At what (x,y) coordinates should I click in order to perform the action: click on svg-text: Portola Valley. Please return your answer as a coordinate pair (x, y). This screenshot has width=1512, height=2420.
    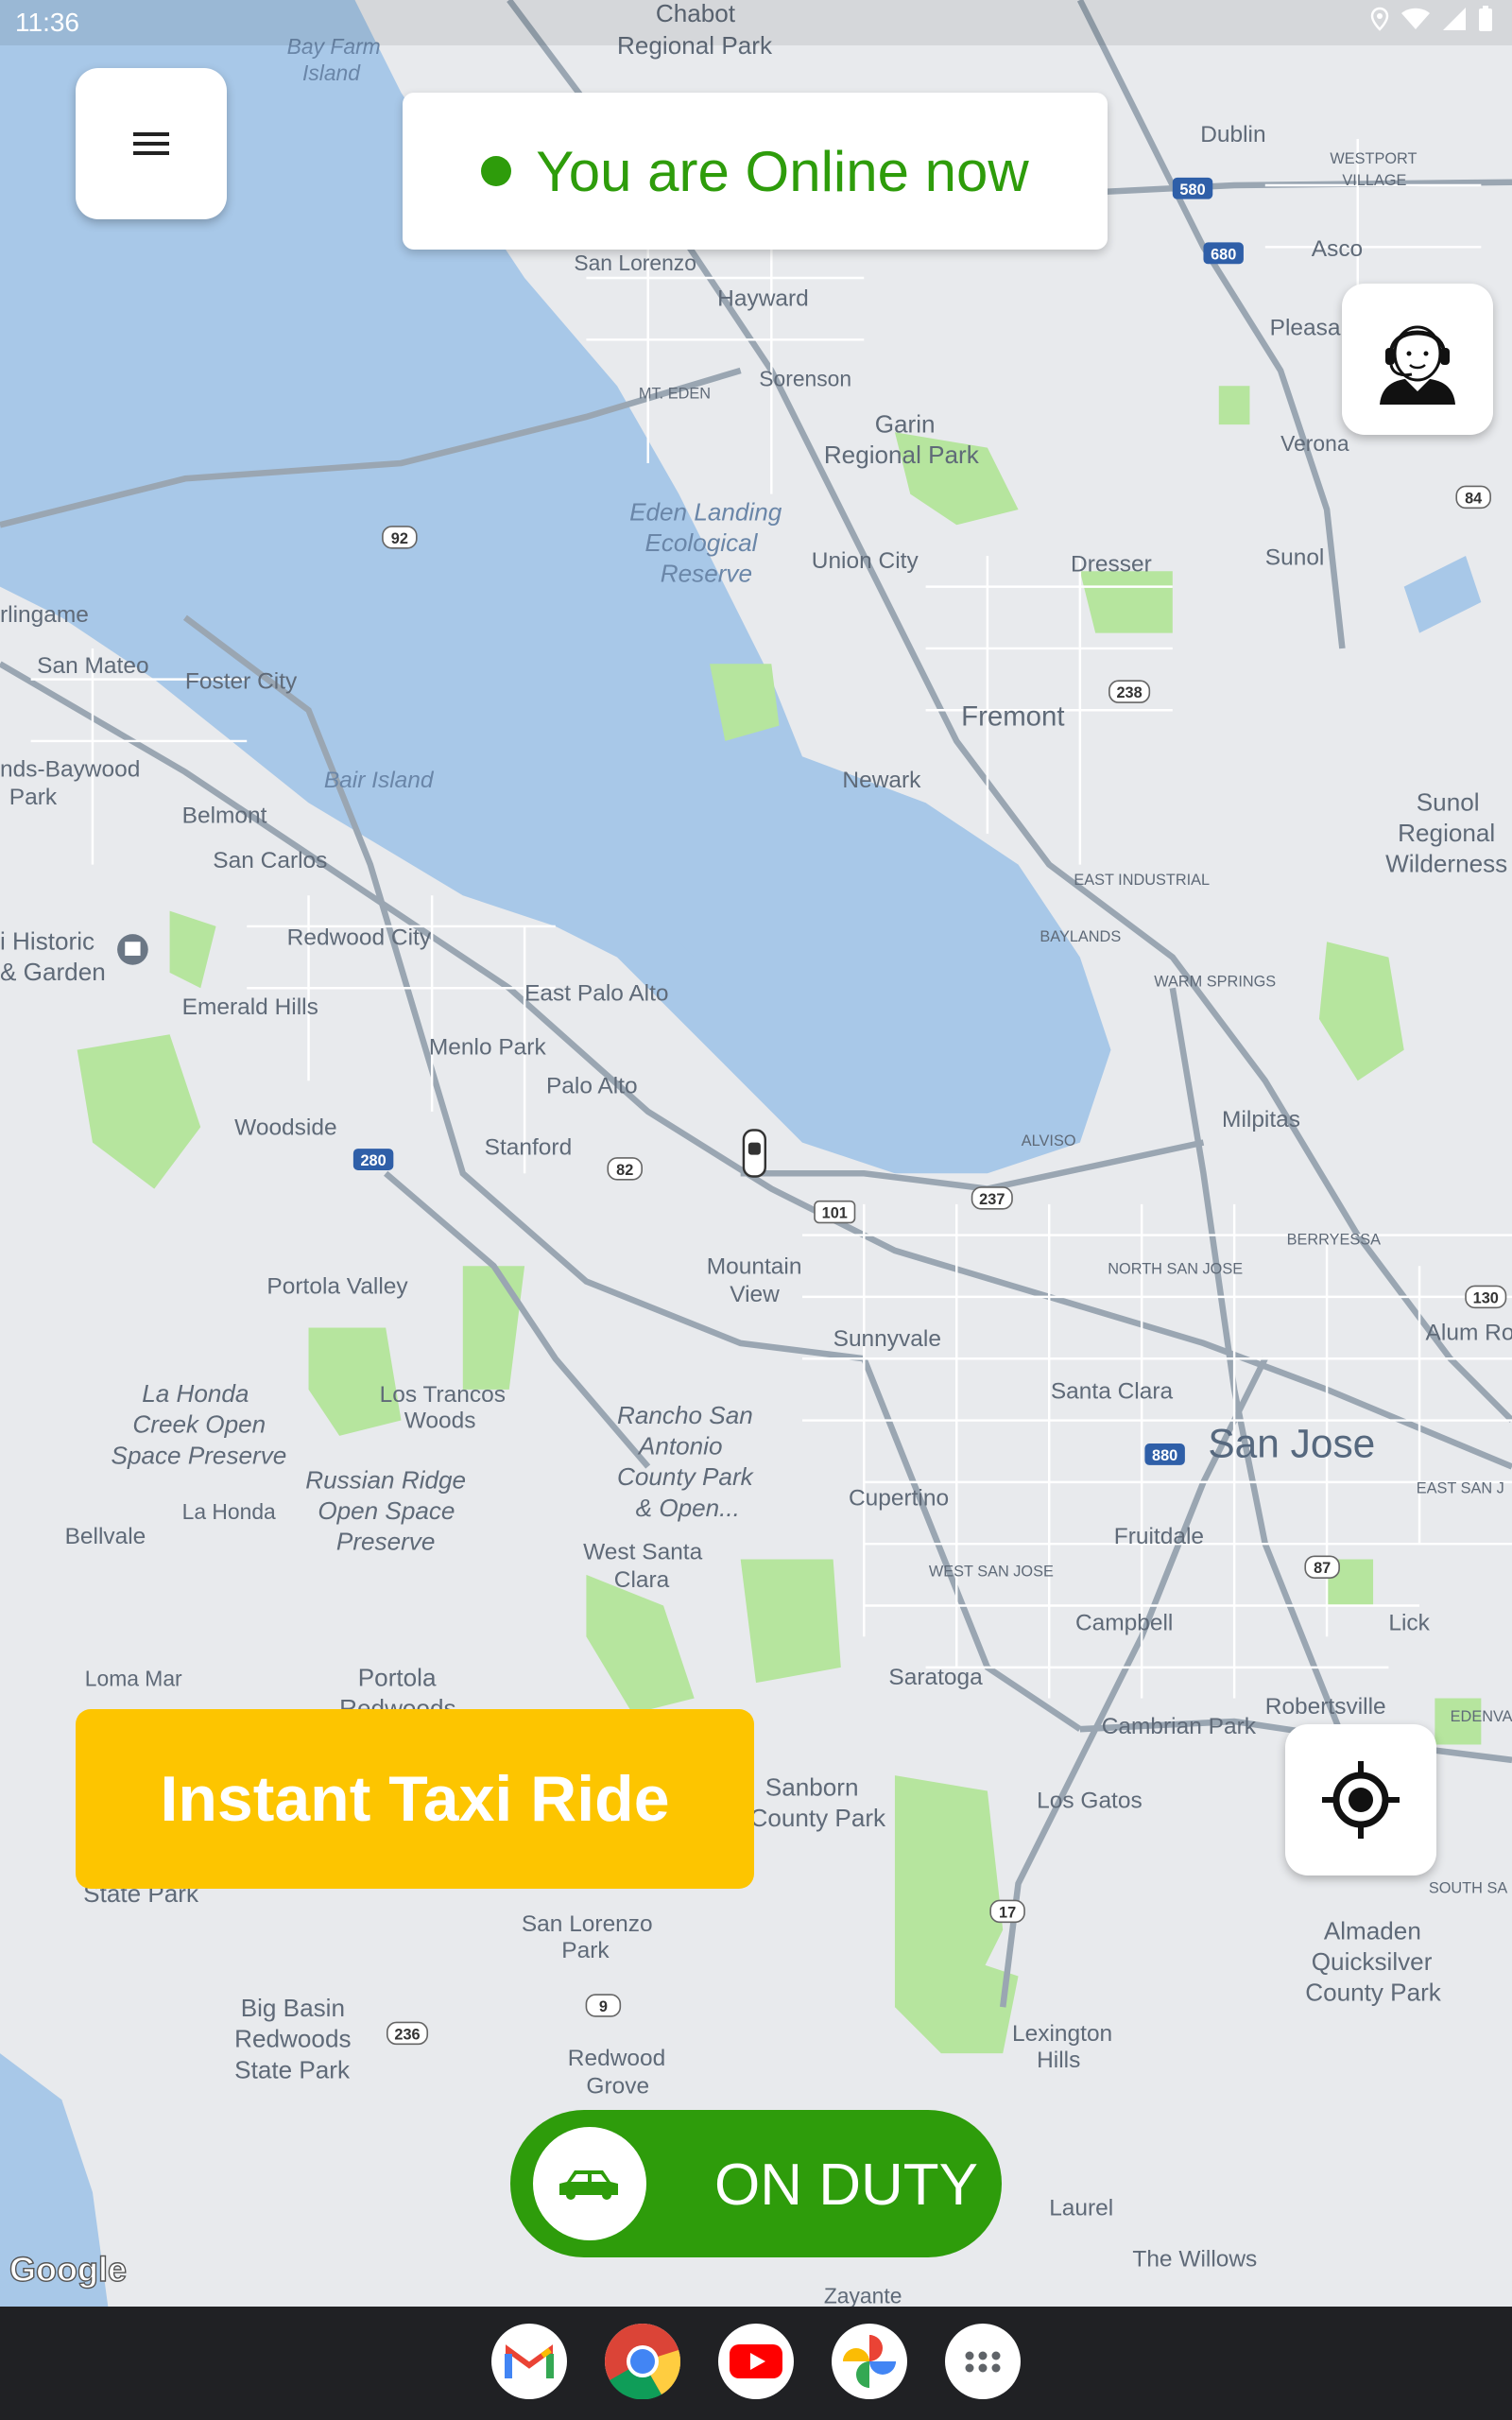
    Looking at the image, I should click on (337, 1287).